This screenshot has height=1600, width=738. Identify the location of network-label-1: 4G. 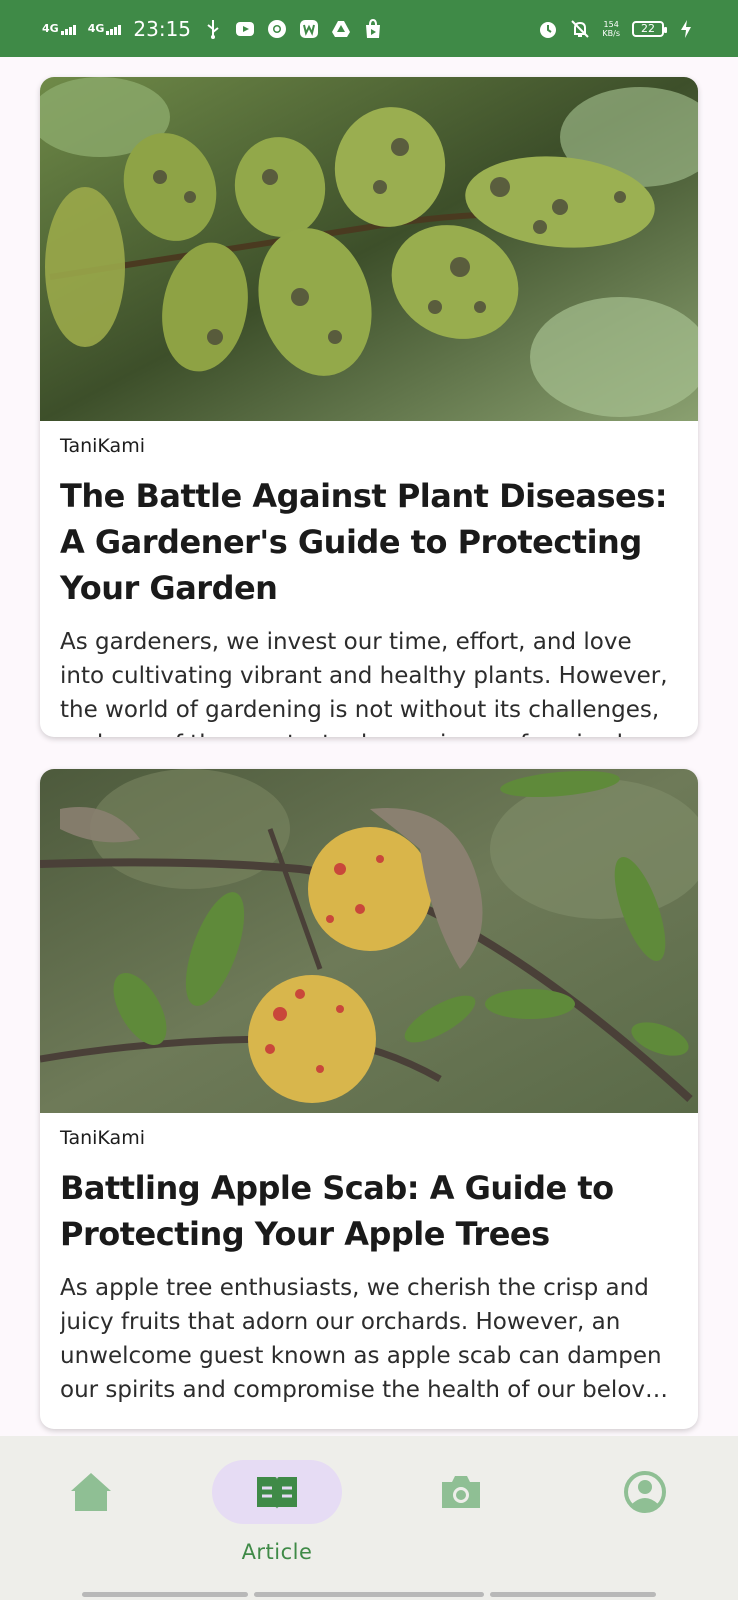
(50, 28).